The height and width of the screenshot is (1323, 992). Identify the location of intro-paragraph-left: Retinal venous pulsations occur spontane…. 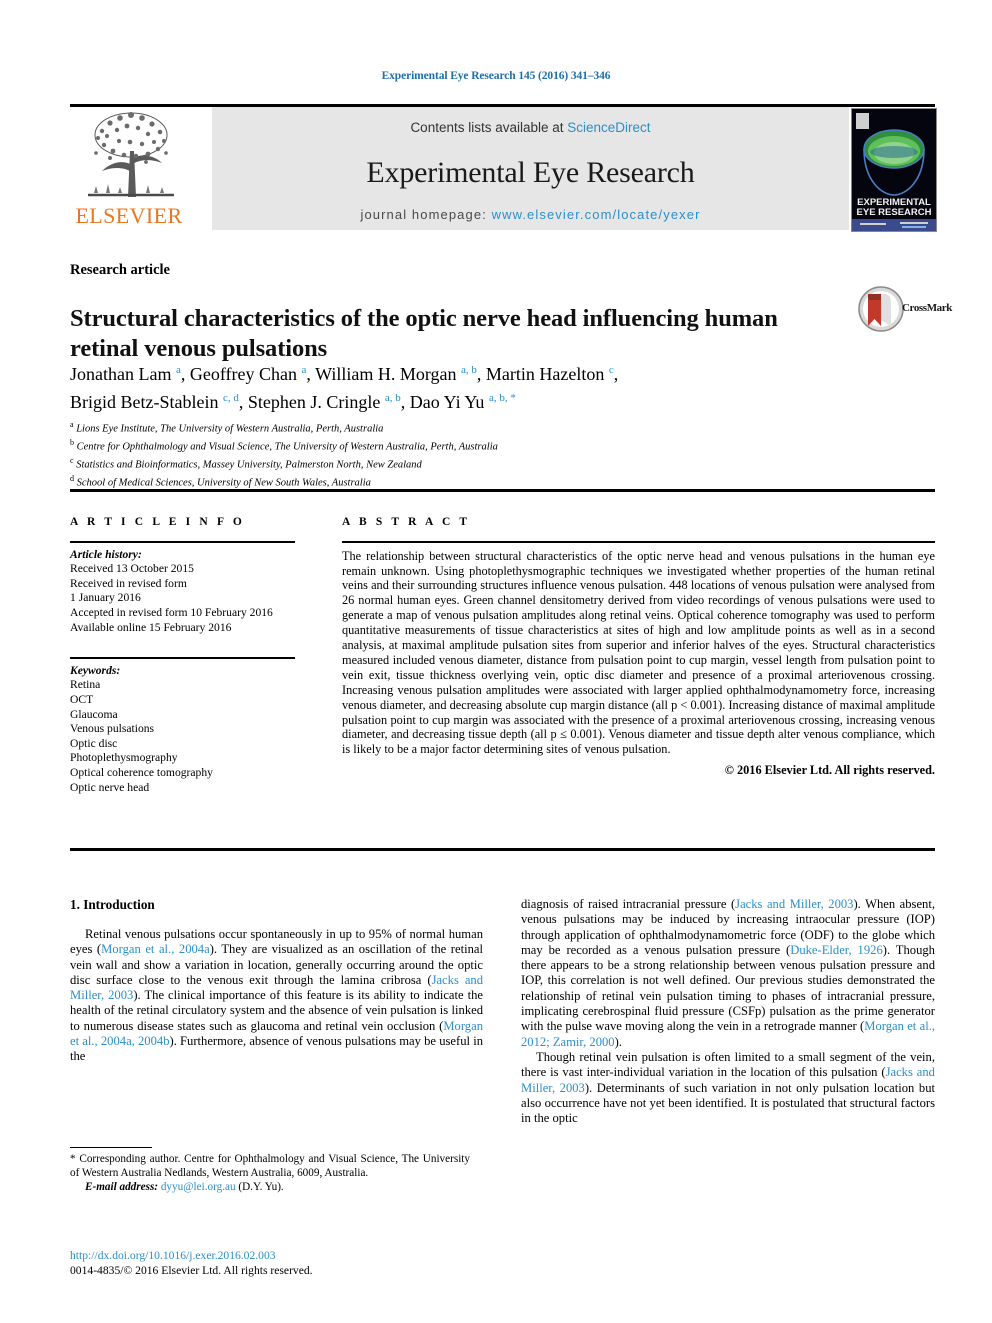
(276, 995).